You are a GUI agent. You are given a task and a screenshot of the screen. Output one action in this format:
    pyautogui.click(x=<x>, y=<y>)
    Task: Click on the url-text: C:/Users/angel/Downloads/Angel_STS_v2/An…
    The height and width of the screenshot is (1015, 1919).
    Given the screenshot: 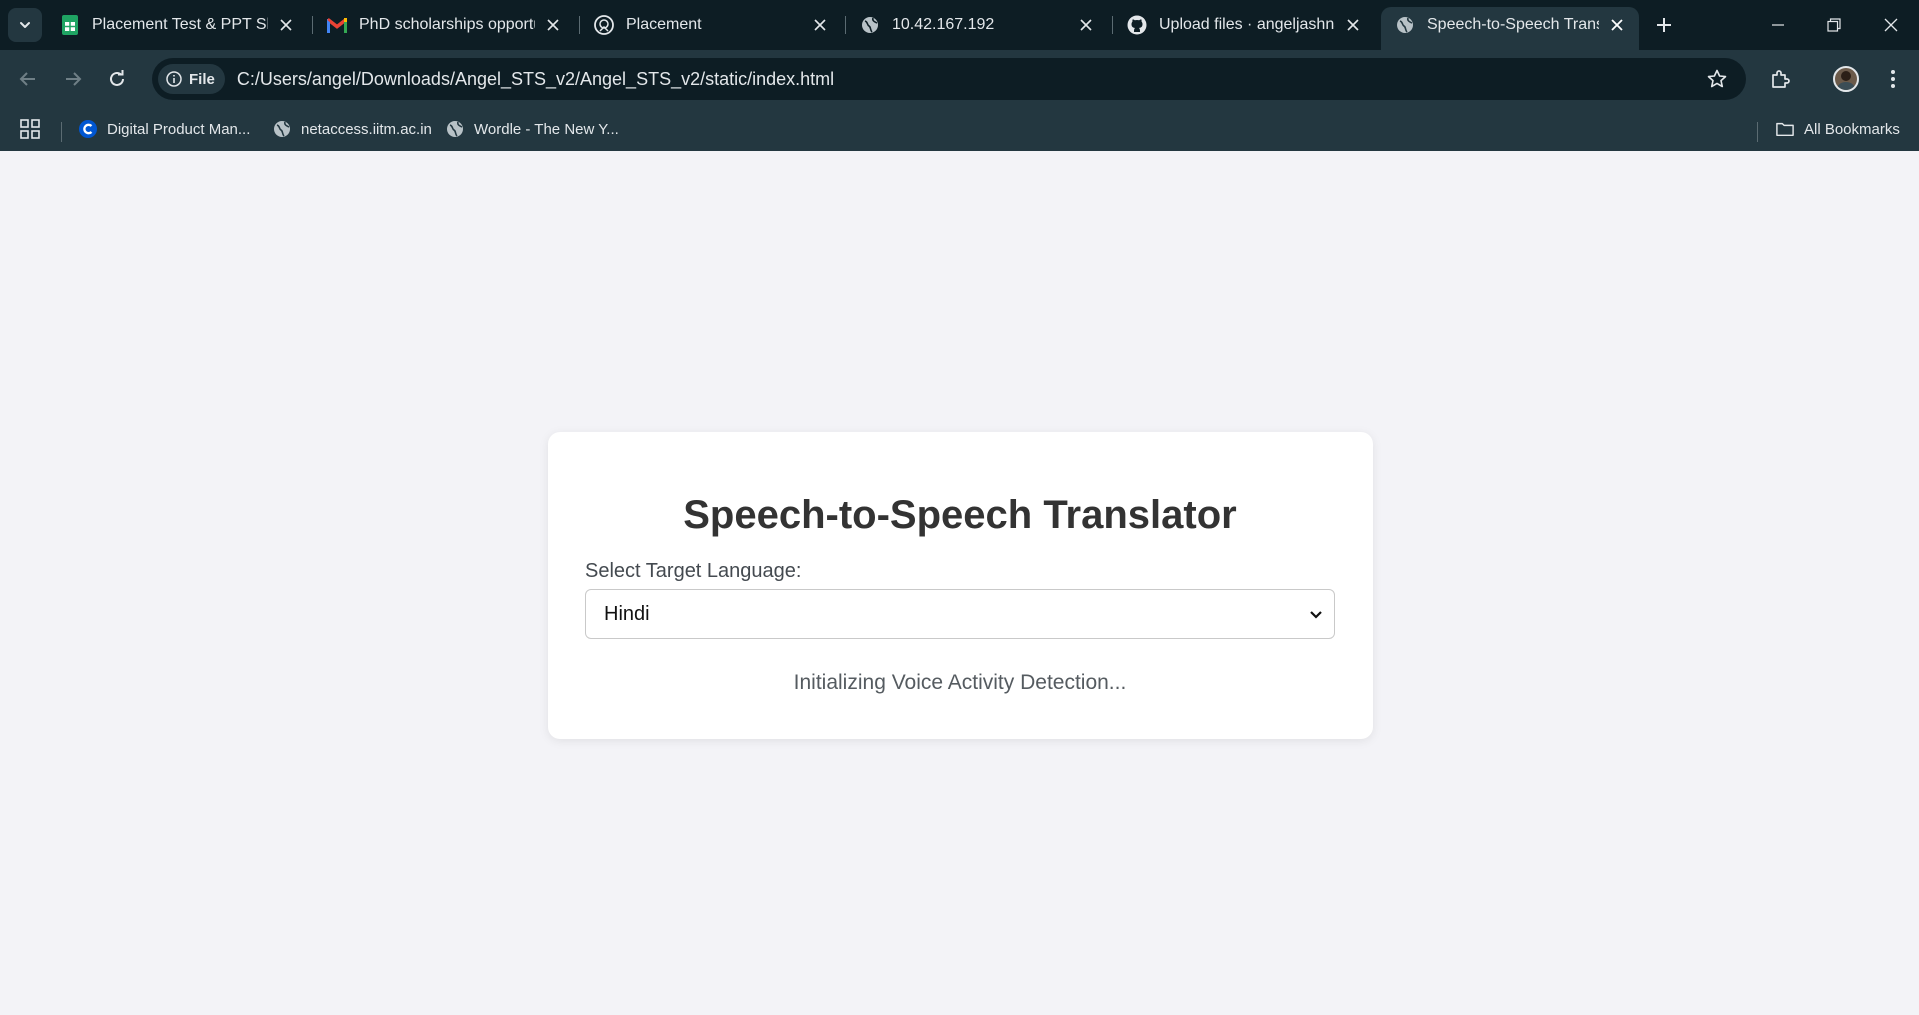 What is the action you would take?
    pyautogui.click(x=535, y=79)
    